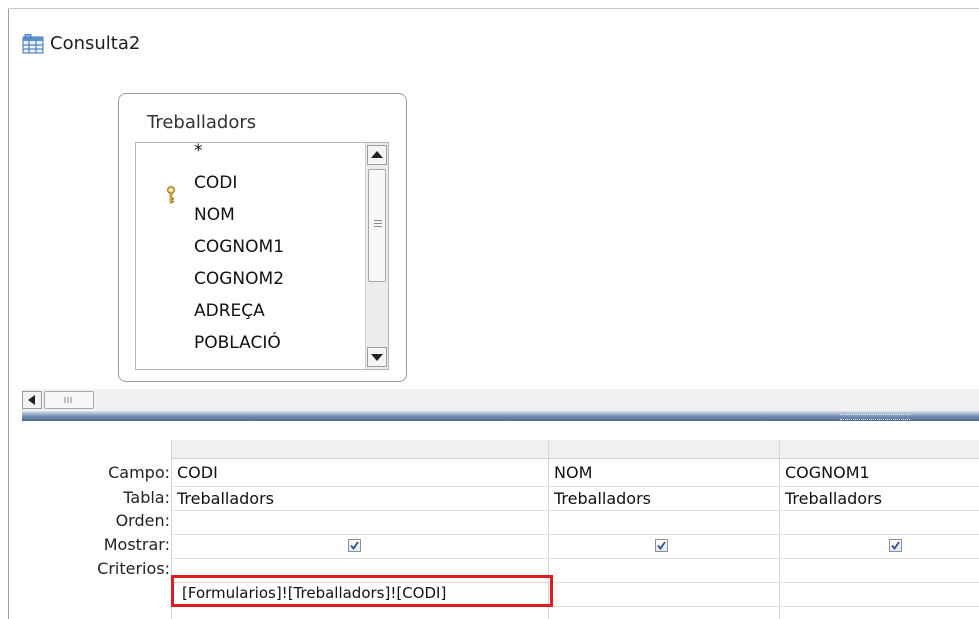 Image resolution: width=979 pixels, height=619 pixels. Describe the element at coordinates (142, 520) in the screenshot. I see `row-label-orden: Orden:` at that location.